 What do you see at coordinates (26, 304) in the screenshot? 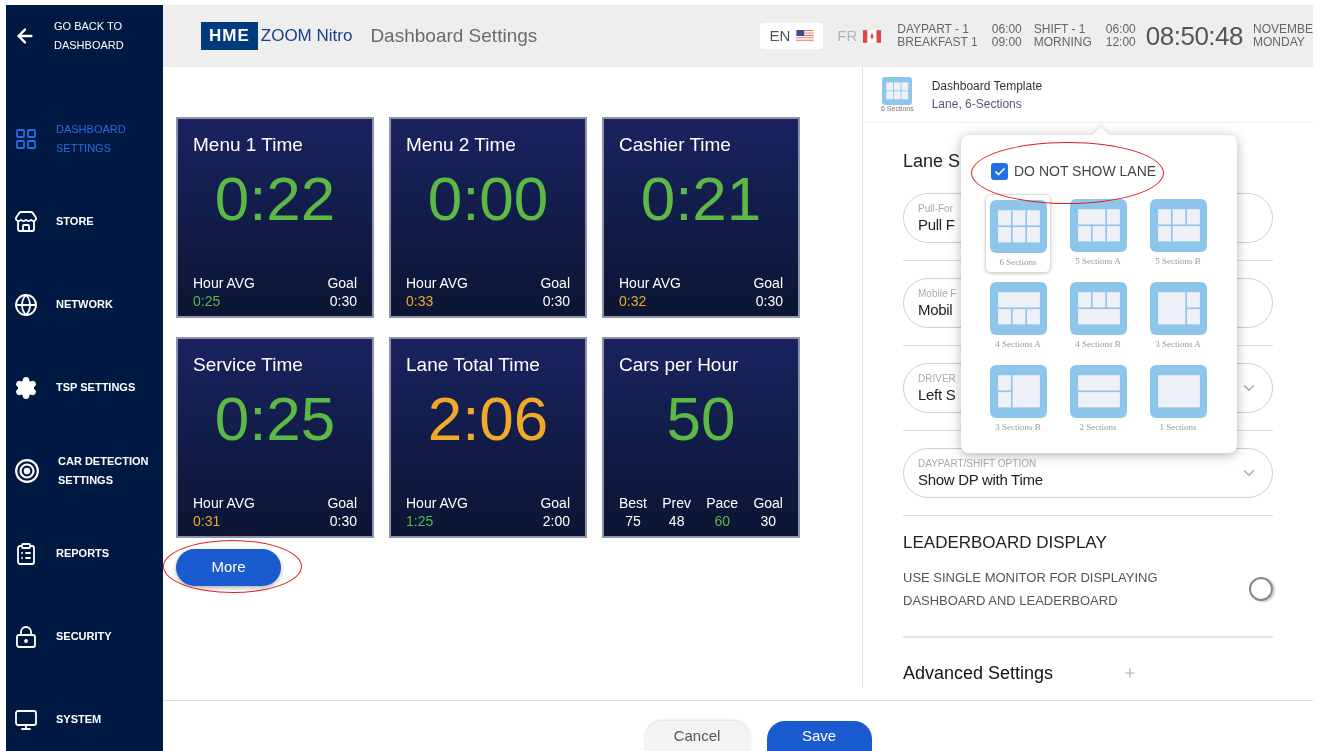
I see `globe-icon` at bounding box center [26, 304].